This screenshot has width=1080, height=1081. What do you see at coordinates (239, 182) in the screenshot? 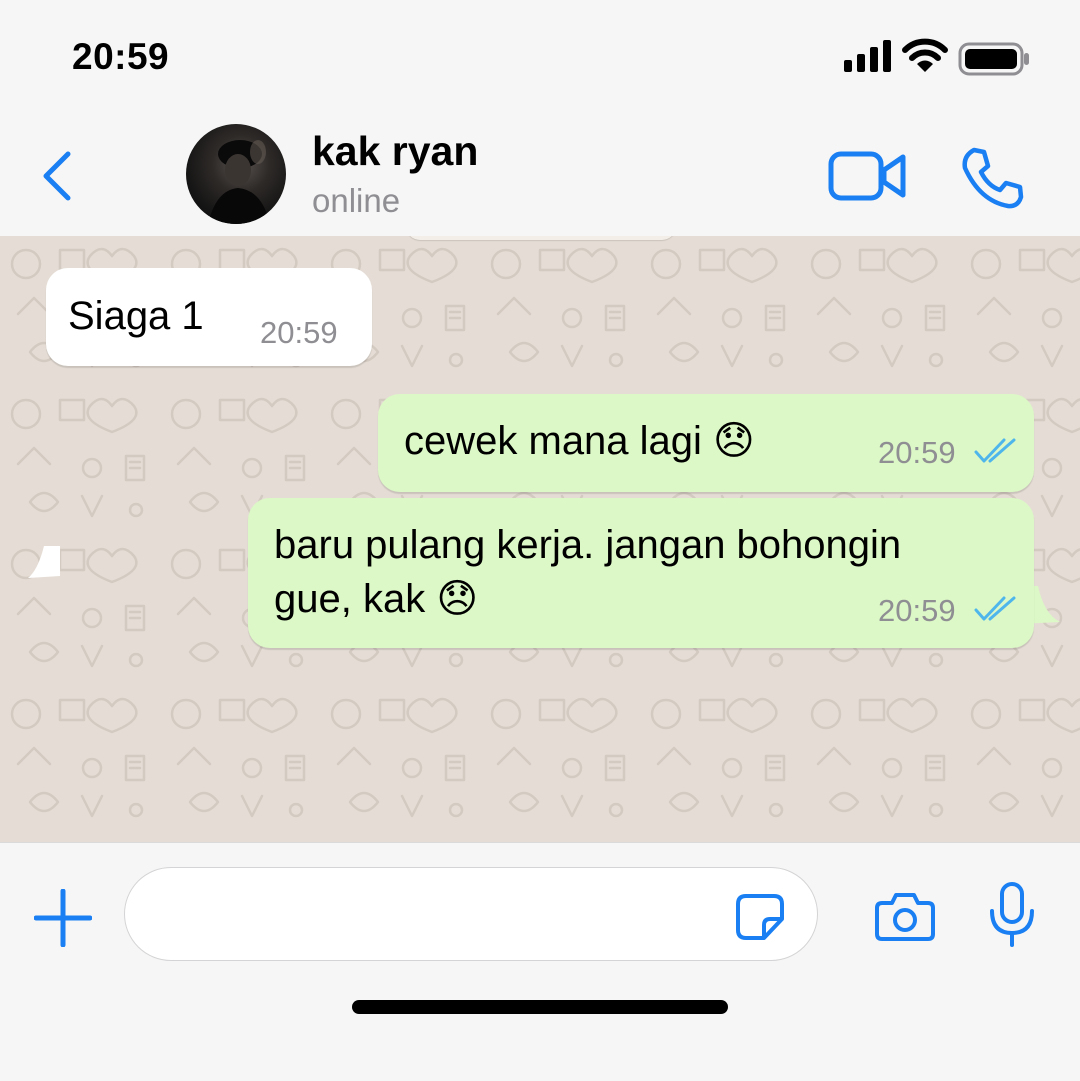
I see `avatar-photo` at bounding box center [239, 182].